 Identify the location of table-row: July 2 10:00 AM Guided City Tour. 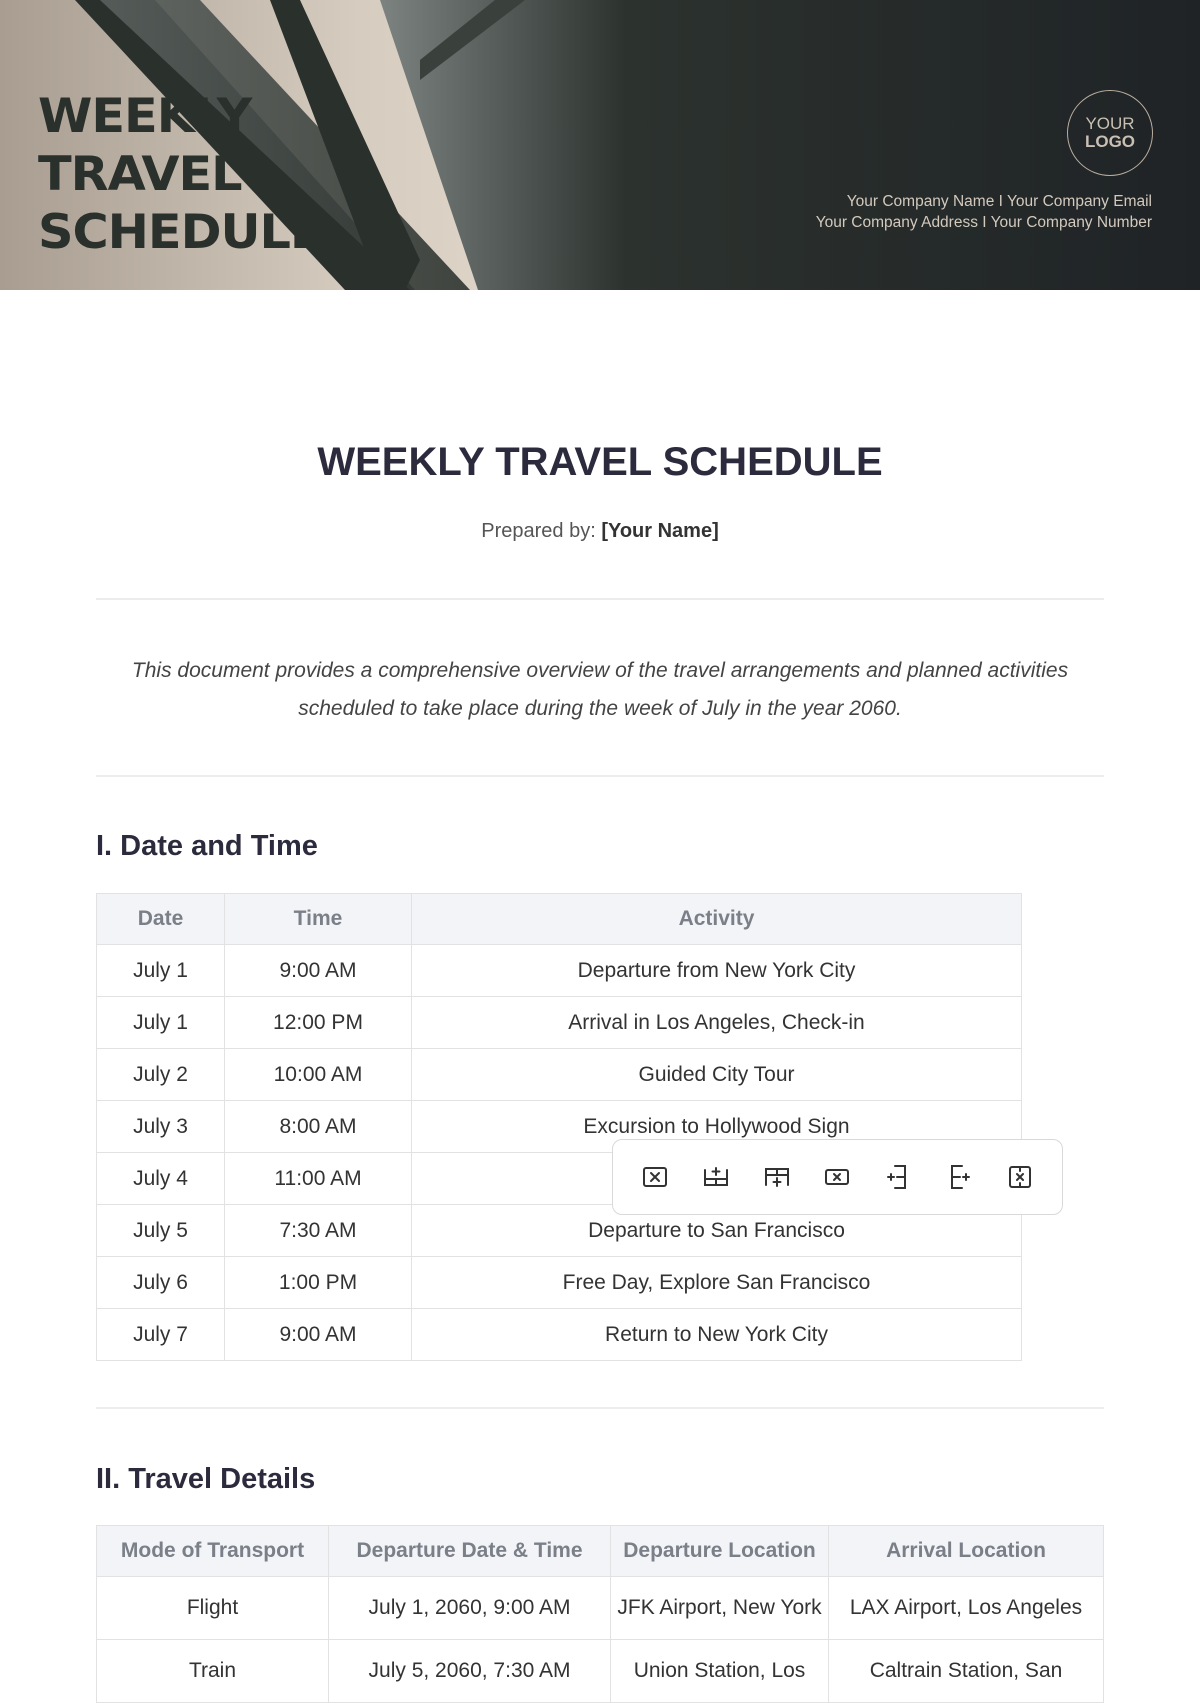
(559, 1074).